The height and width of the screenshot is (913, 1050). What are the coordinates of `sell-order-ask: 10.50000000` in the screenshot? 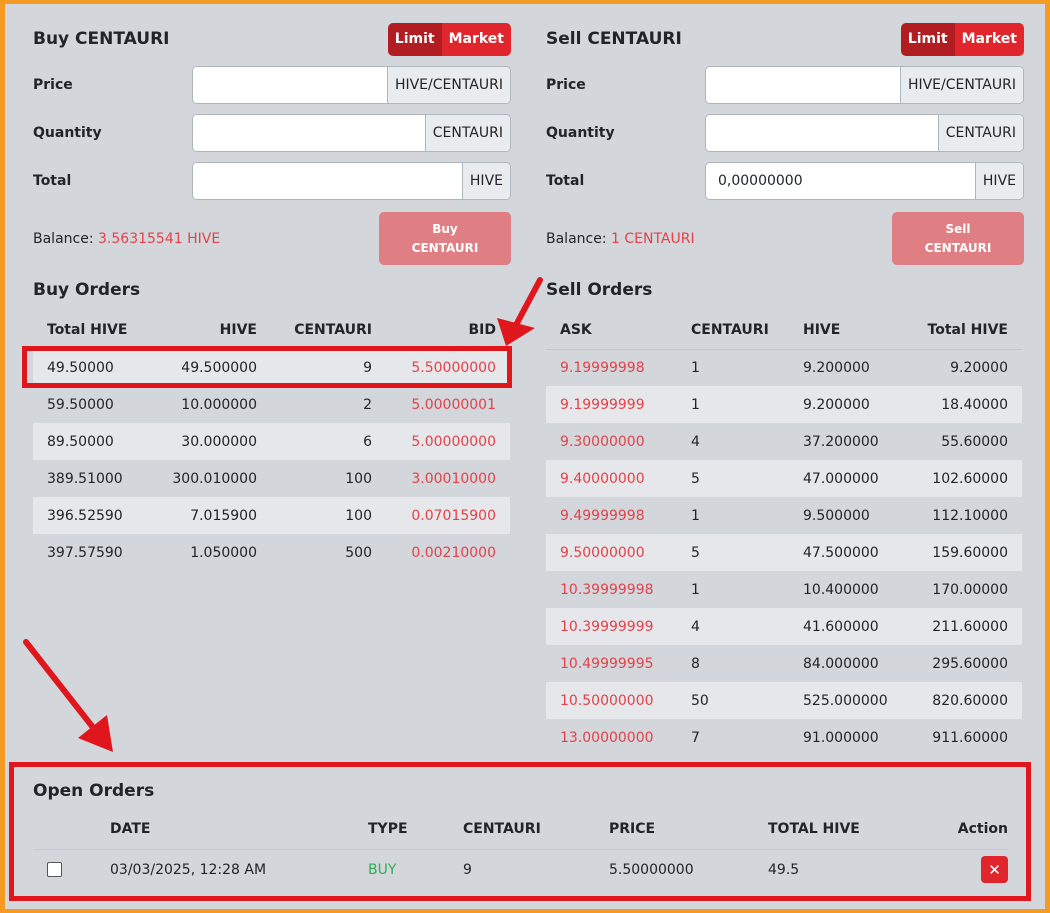 It's located at (611, 700).